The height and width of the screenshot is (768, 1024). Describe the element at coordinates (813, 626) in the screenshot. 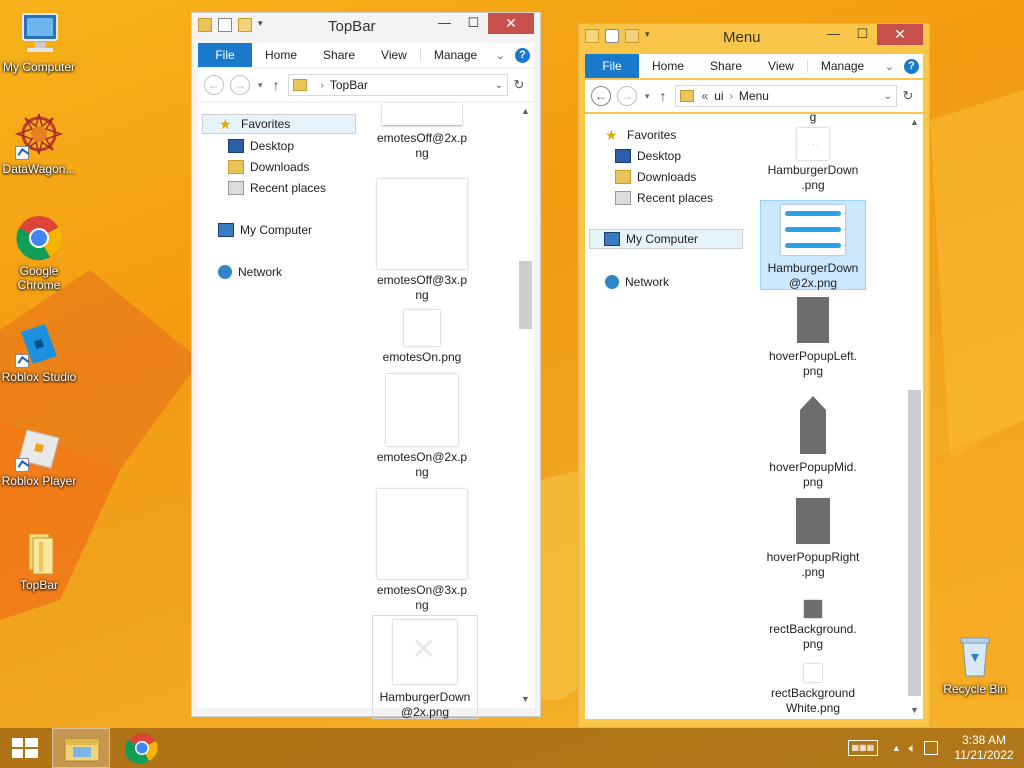

I see `file-item: rectBackground. png` at that location.